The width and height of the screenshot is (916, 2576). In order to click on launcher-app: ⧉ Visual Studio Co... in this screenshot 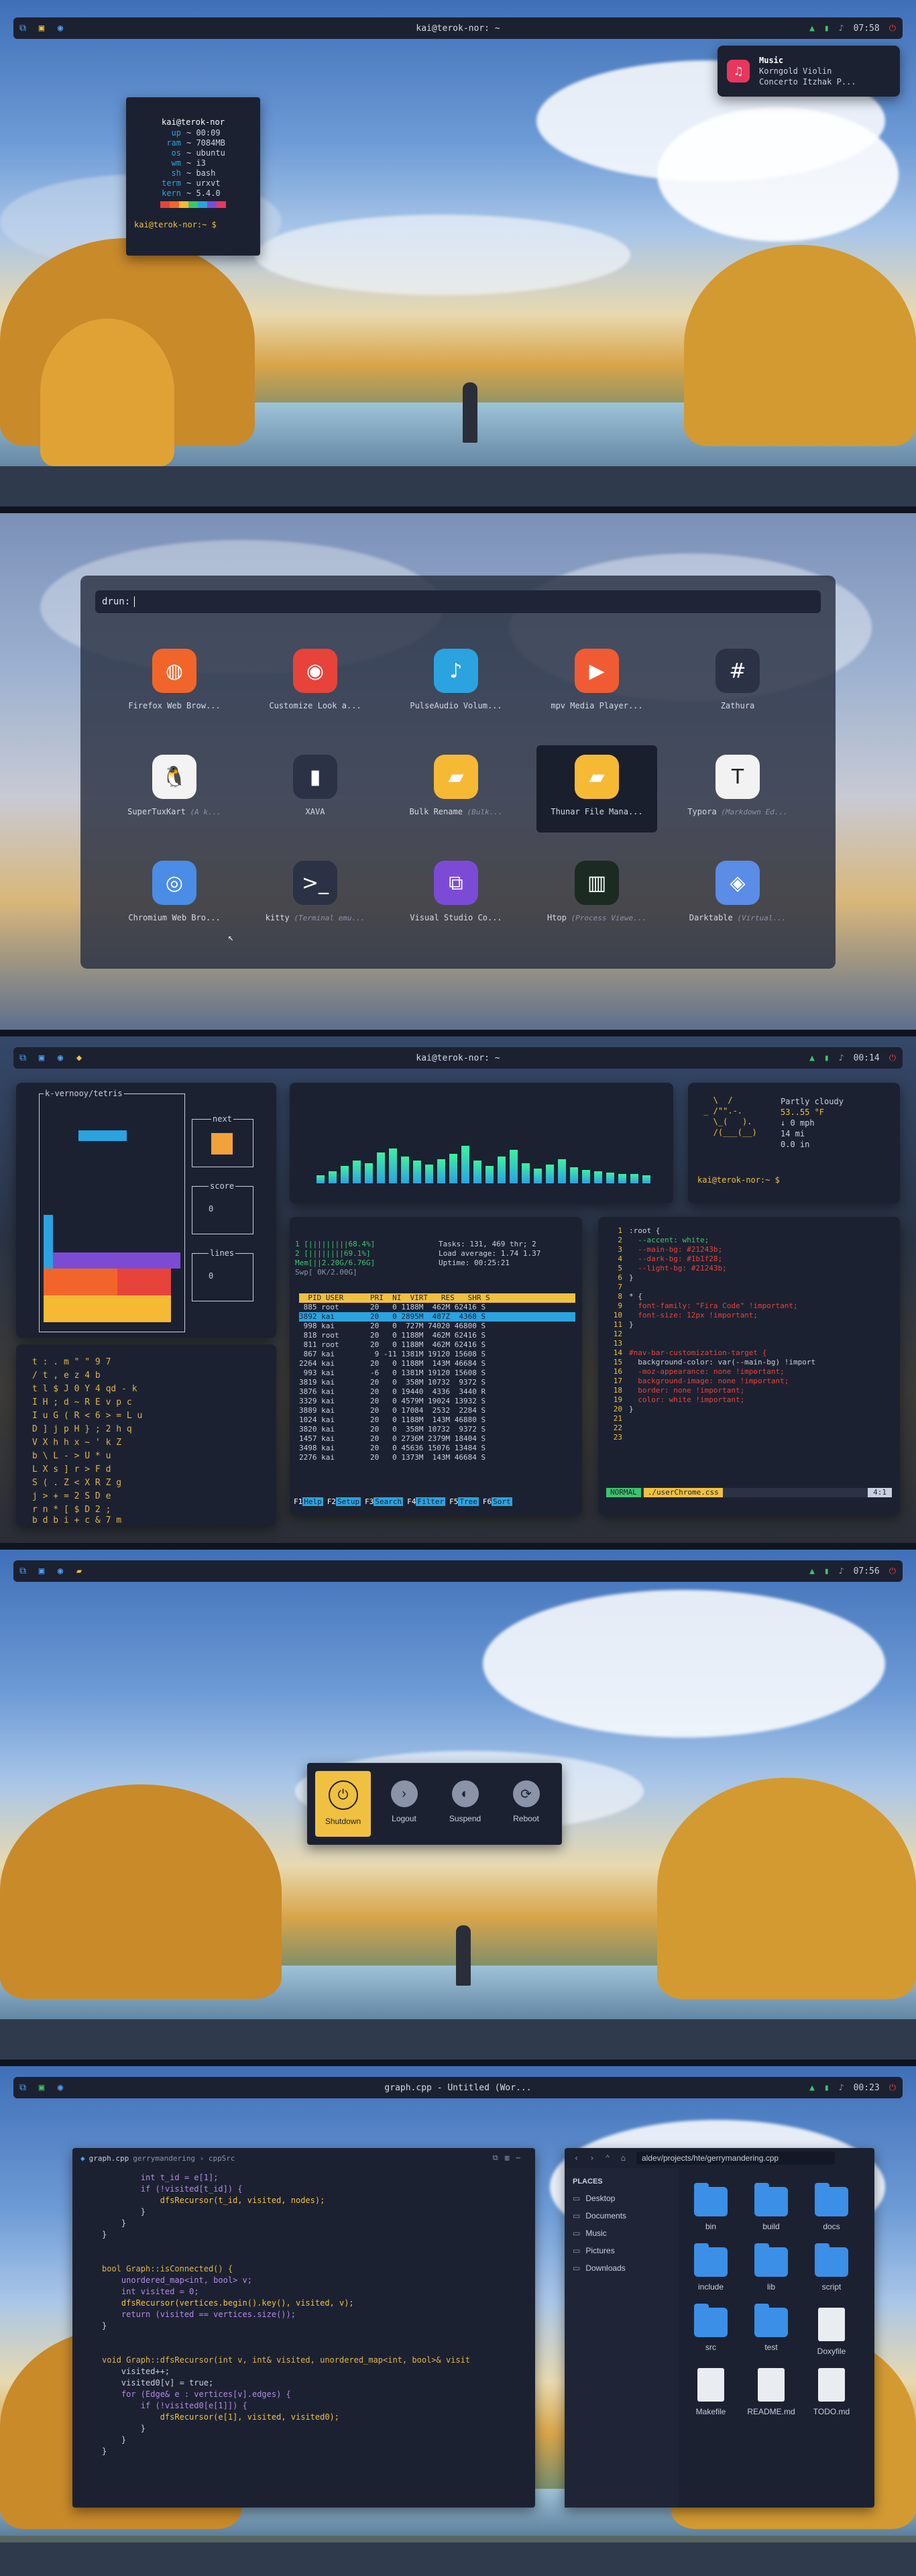, I will do `click(456, 894)`.